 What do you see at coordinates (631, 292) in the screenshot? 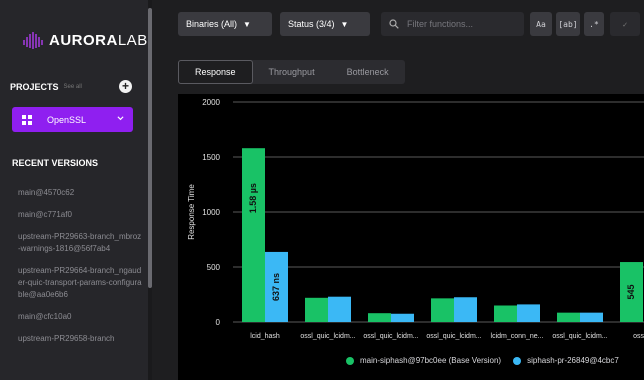
I see `bar-value-label: 545` at bounding box center [631, 292].